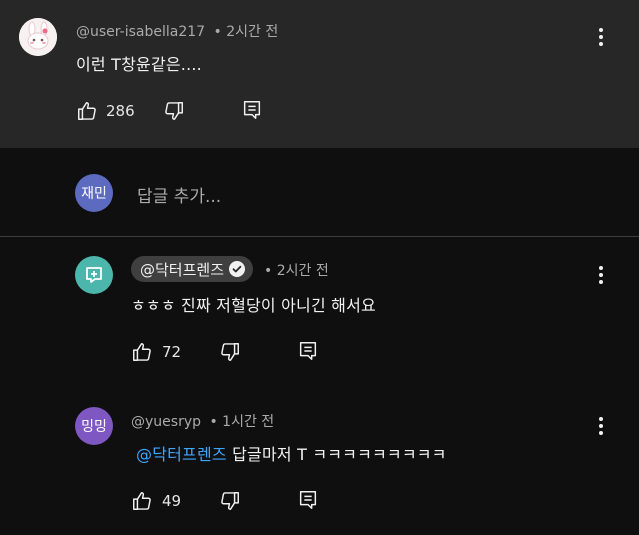 Image resolution: width=639 pixels, height=535 pixels. Describe the element at coordinates (172, 501) in the screenshot. I see `like-count: 49` at that location.